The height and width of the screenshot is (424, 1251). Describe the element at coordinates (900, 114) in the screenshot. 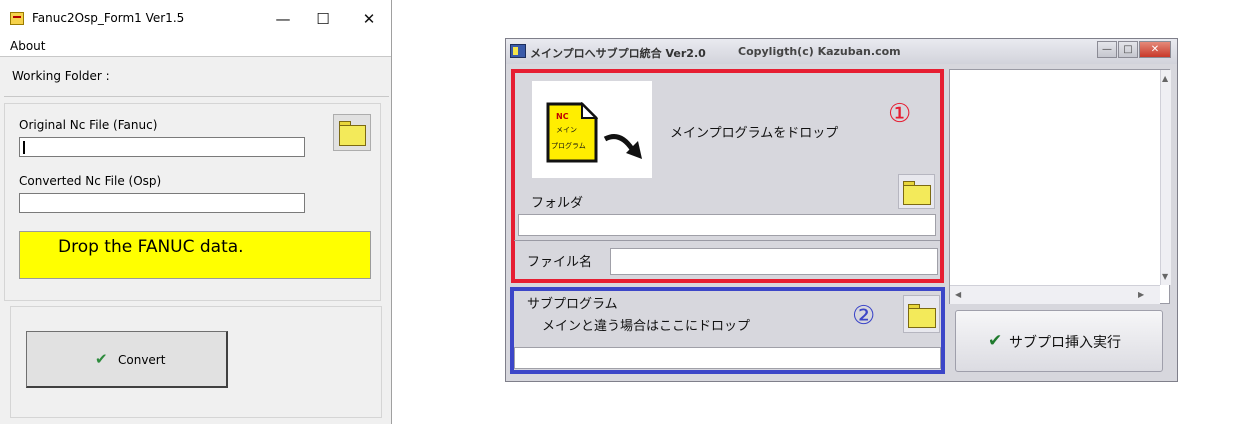

I see `step-1-marker: ①` at that location.